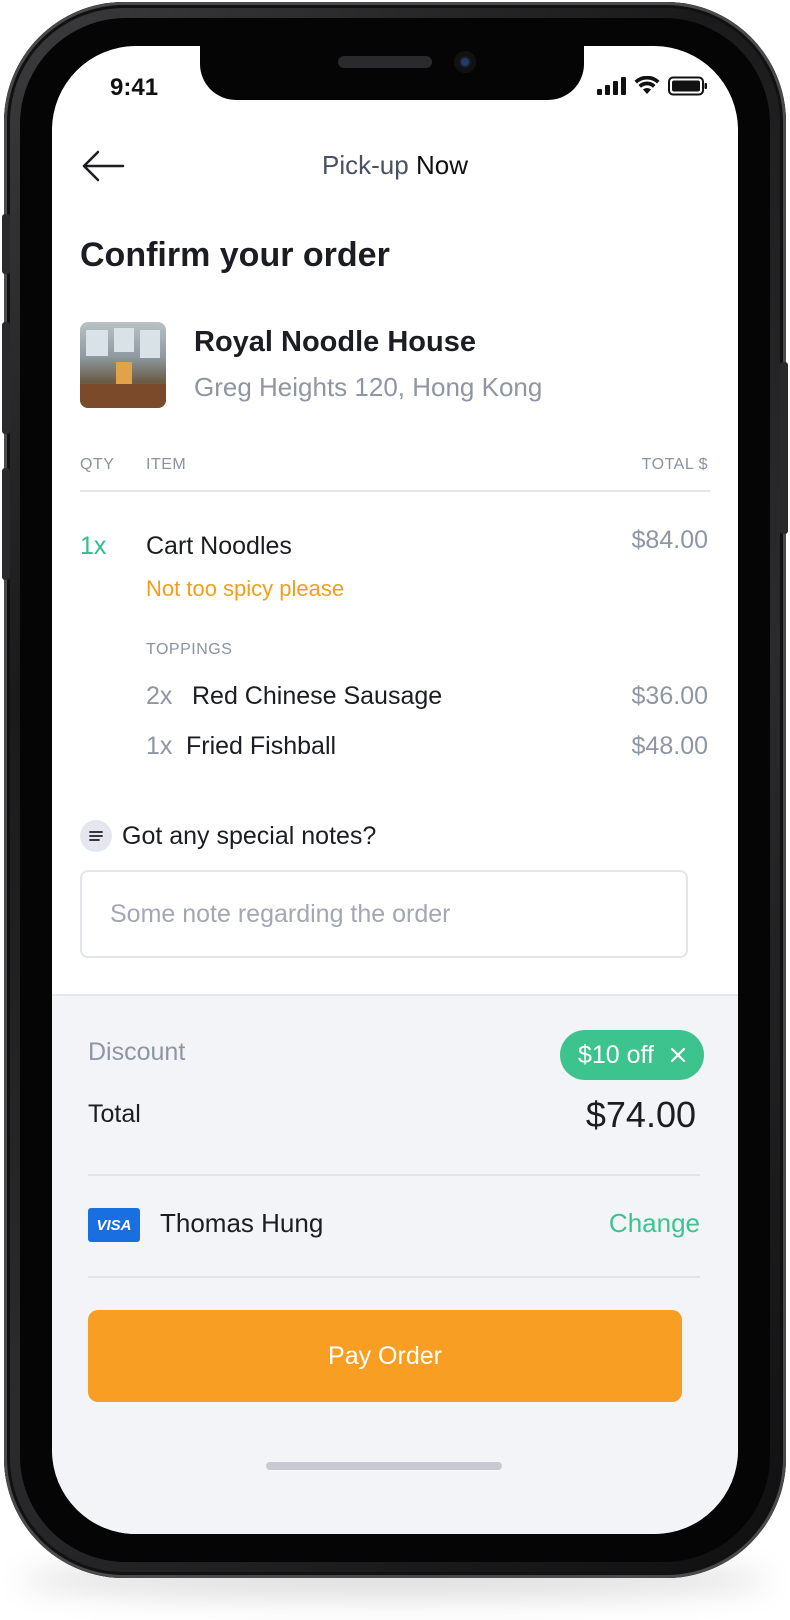 This screenshot has height=1620, width=790. I want to click on volume-down-button, so click(6, 524).